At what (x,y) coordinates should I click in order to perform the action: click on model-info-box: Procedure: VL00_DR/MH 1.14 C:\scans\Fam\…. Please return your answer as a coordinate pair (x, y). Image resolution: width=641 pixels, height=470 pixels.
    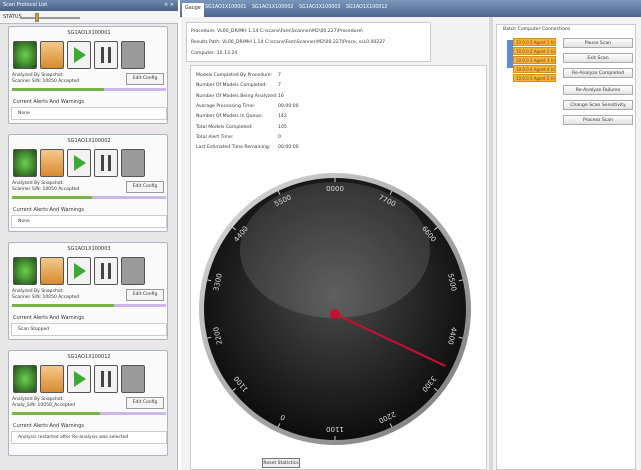
    Looking at the image, I should click on (308, 42).